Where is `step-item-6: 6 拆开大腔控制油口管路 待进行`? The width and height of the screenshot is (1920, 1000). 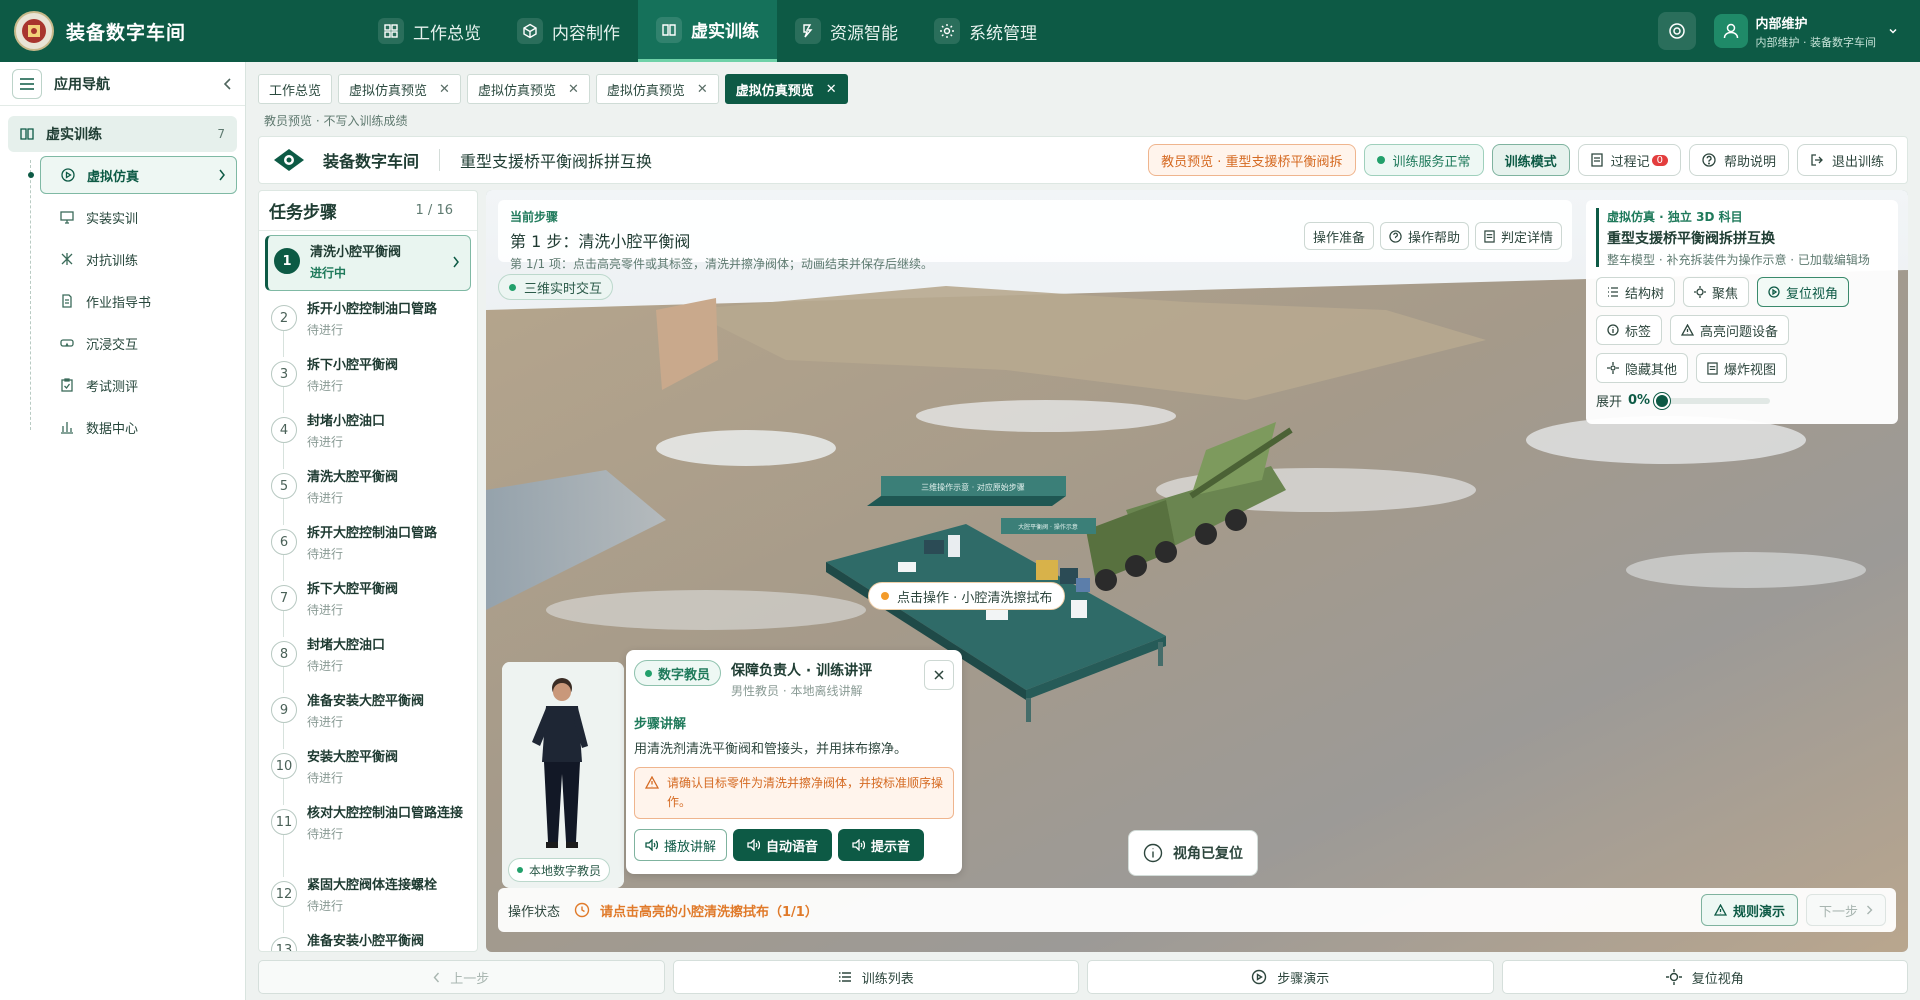
step-item-6: 6 拆开大腔控制油口管路 待进行 is located at coordinates (368, 549).